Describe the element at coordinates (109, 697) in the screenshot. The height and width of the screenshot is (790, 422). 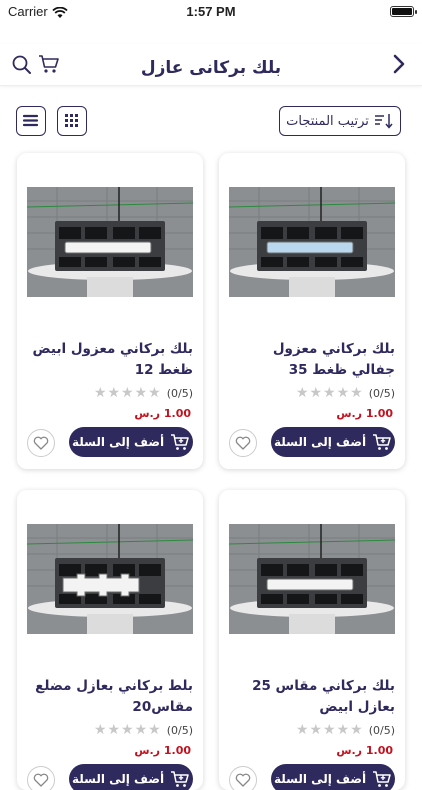
I see `product-name: بلط بركاني بعازل مضلع مقاس20` at that location.